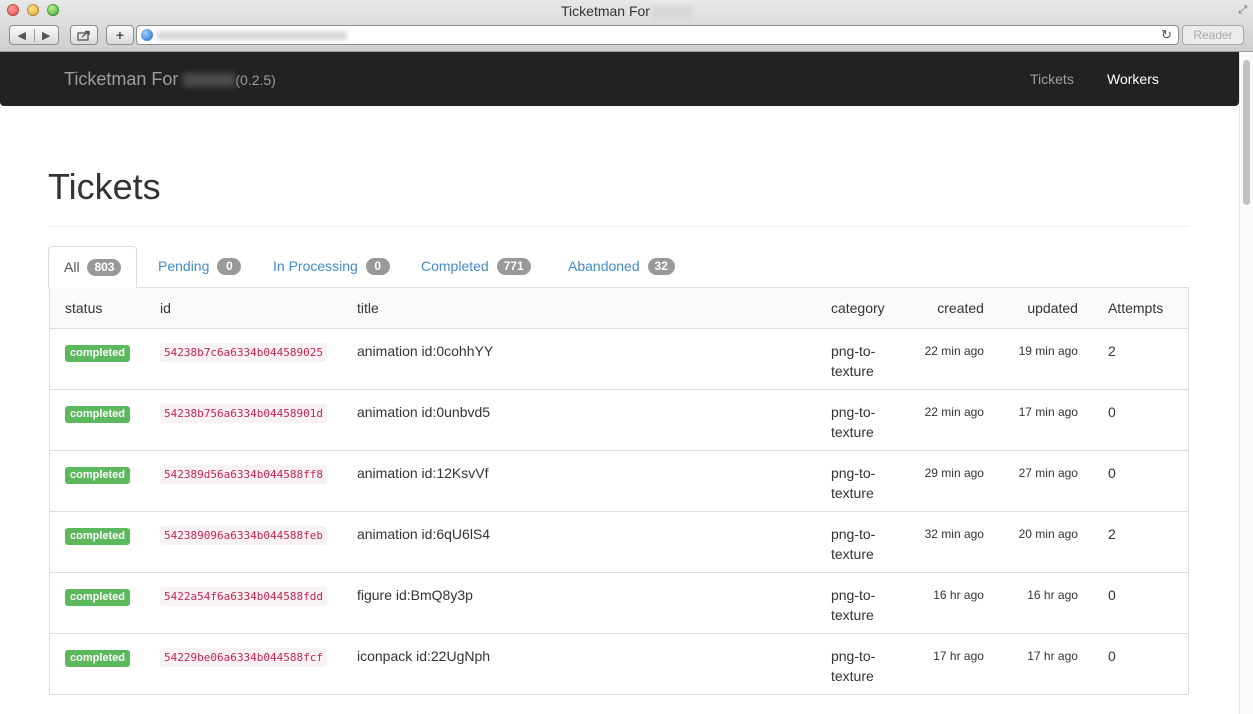  What do you see at coordinates (1045, 481) in the screenshot?
I see `ticket-updated: 27 min ago` at bounding box center [1045, 481].